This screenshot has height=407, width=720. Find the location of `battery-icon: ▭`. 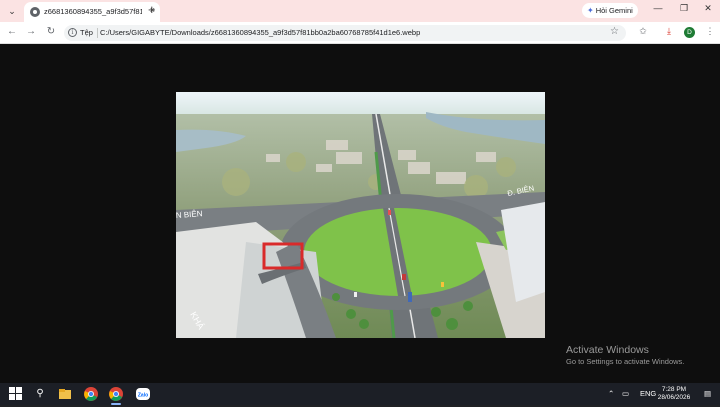

battery-icon: ▭ is located at coordinates (625, 394).